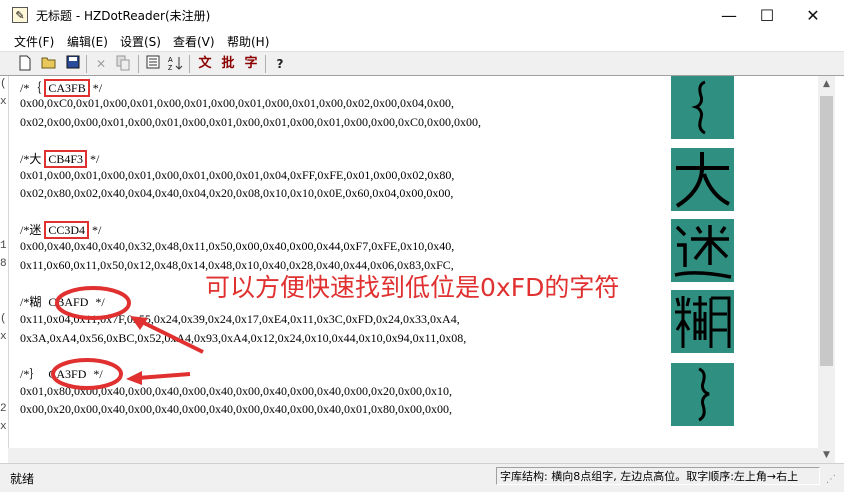 Image resolution: width=844 pixels, height=492 pixels. What do you see at coordinates (123, 16) in the screenshot?
I see `window-title: 无标题 - HZDotReader(未注册)` at bounding box center [123, 16].